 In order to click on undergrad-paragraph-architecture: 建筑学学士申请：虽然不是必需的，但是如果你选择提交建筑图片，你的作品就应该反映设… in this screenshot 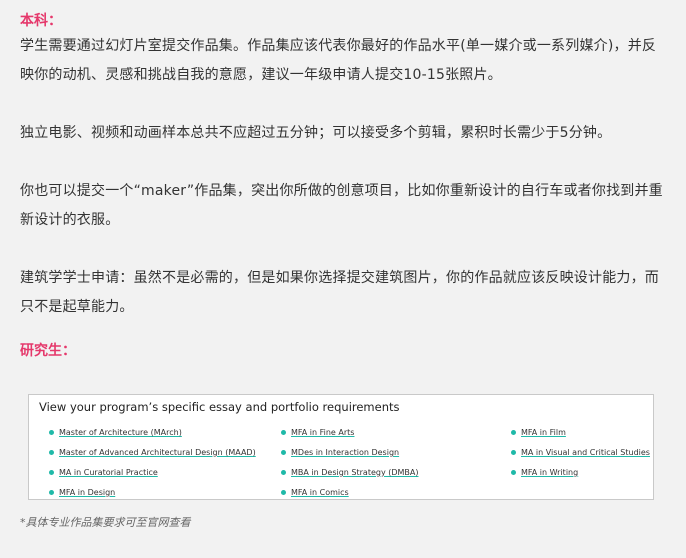, I will do `click(339, 292)`.